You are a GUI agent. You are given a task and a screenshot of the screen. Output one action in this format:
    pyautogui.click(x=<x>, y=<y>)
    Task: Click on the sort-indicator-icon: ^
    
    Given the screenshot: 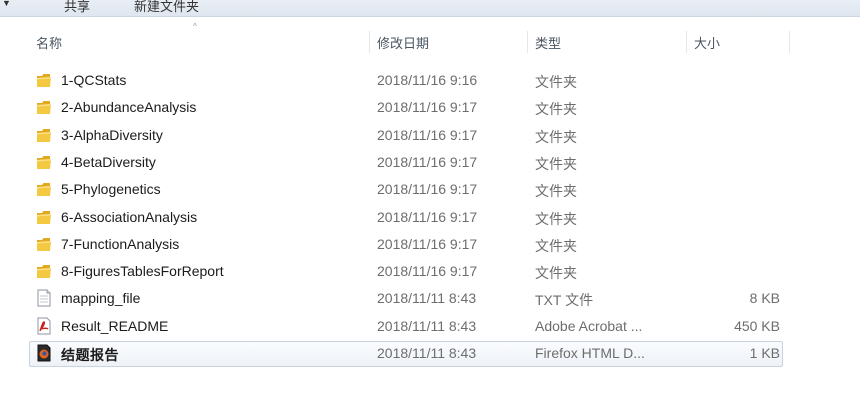 What is the action you would take?
    pyautogui.click(x=195, y=26)
    